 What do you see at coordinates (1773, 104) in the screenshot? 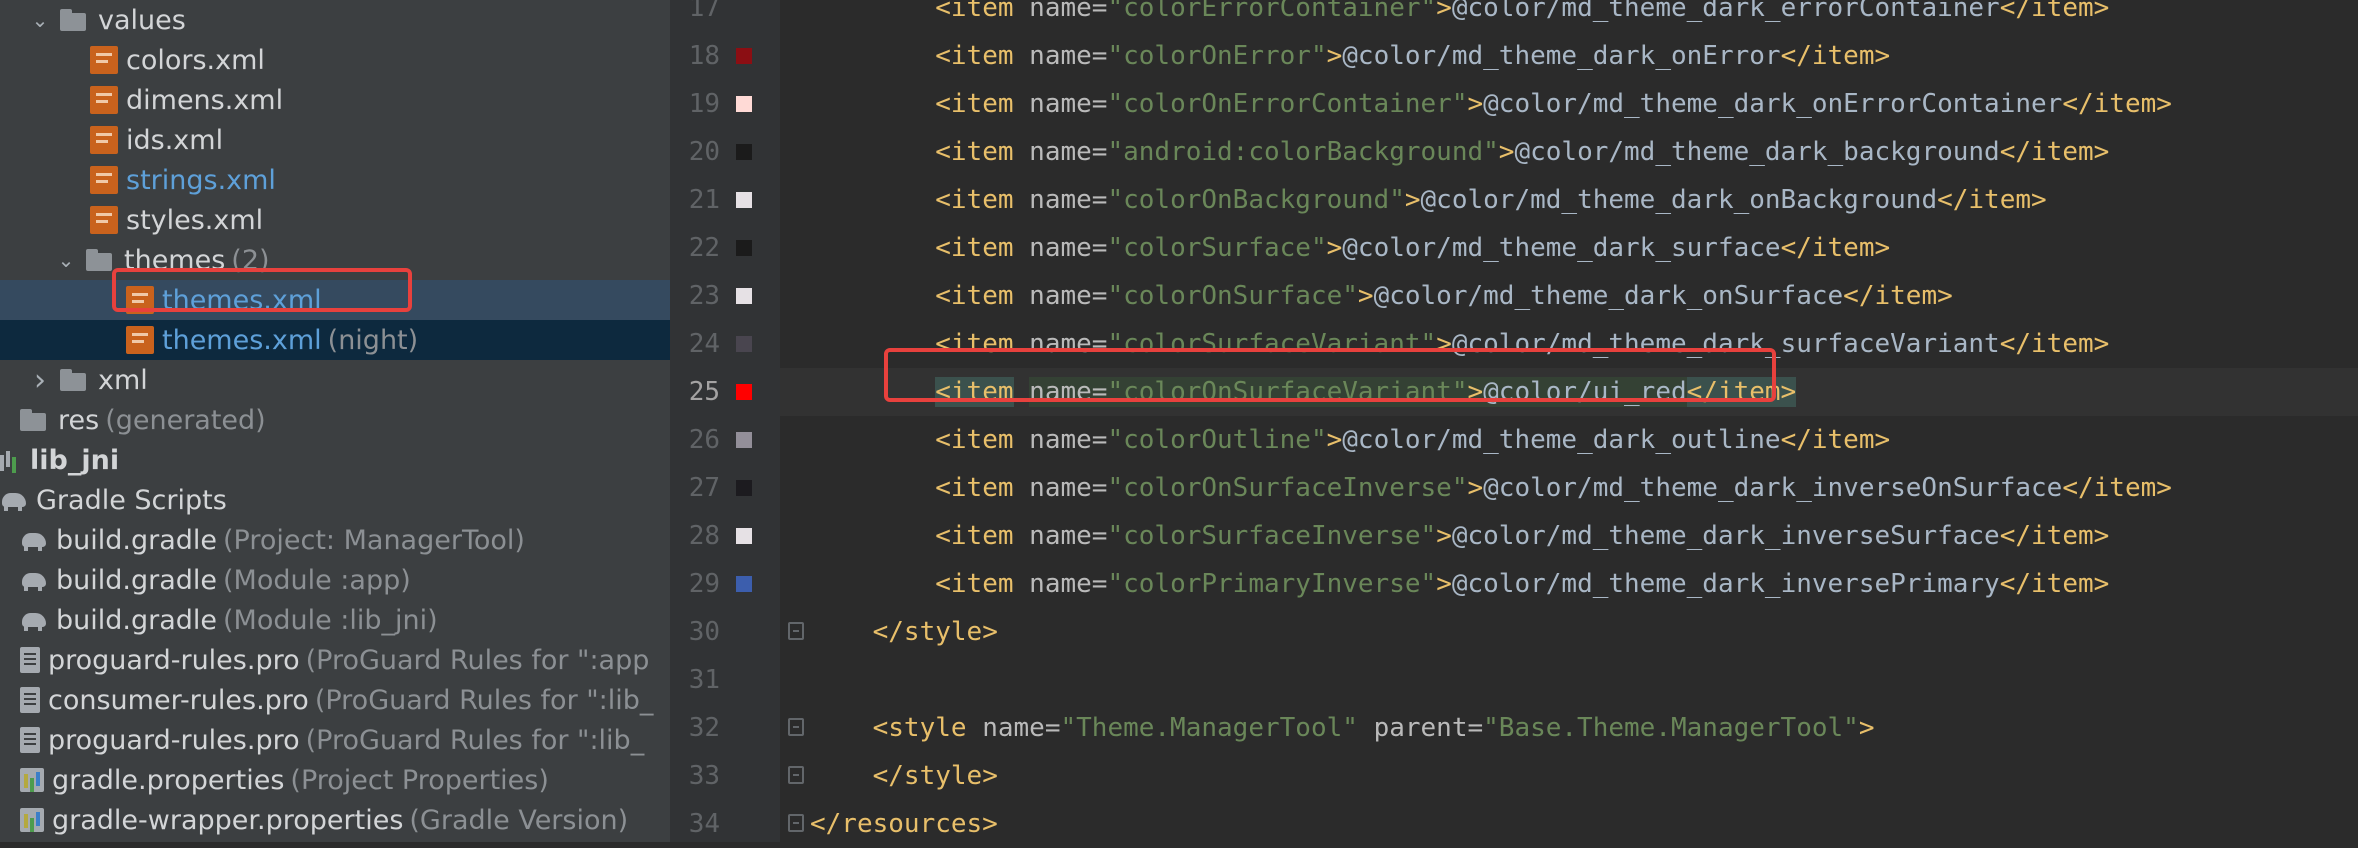
I see `xml-text-value: @color/md_theme_dark_onErrorContainer` at bounding box center [1773, 104].